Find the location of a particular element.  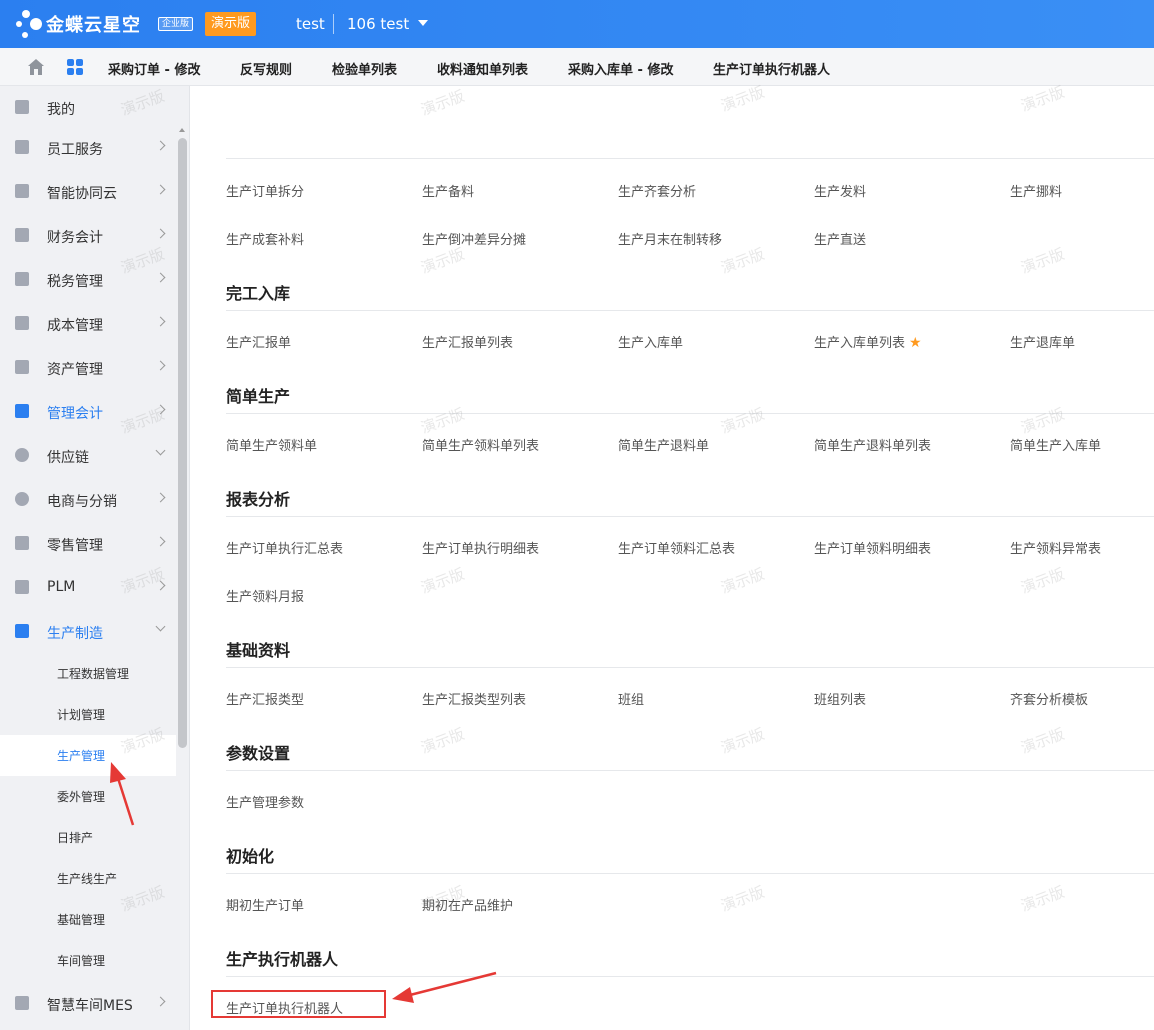

menu-link: 生产订单领料汇总表 is located at coordinates (676, 547).